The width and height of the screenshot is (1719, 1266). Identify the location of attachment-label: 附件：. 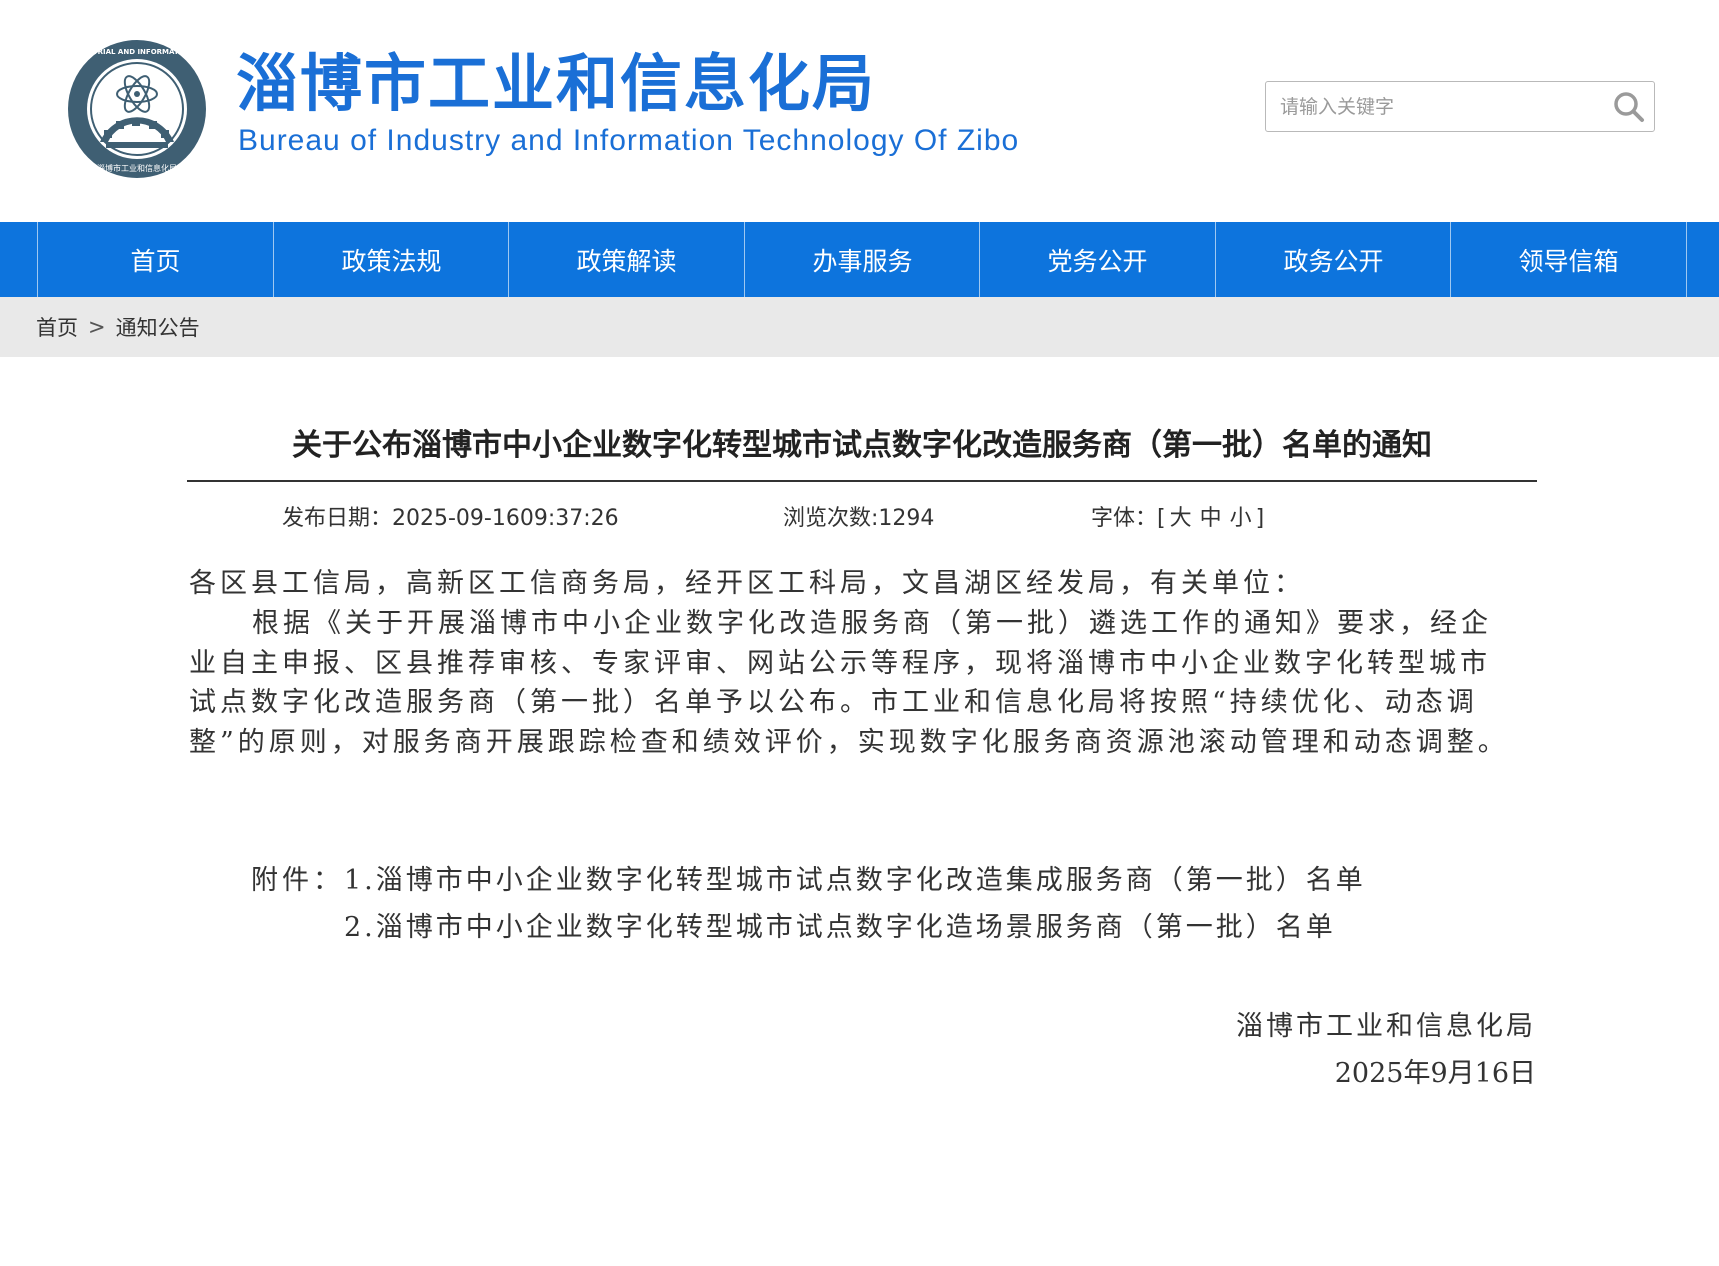
(297, 880).